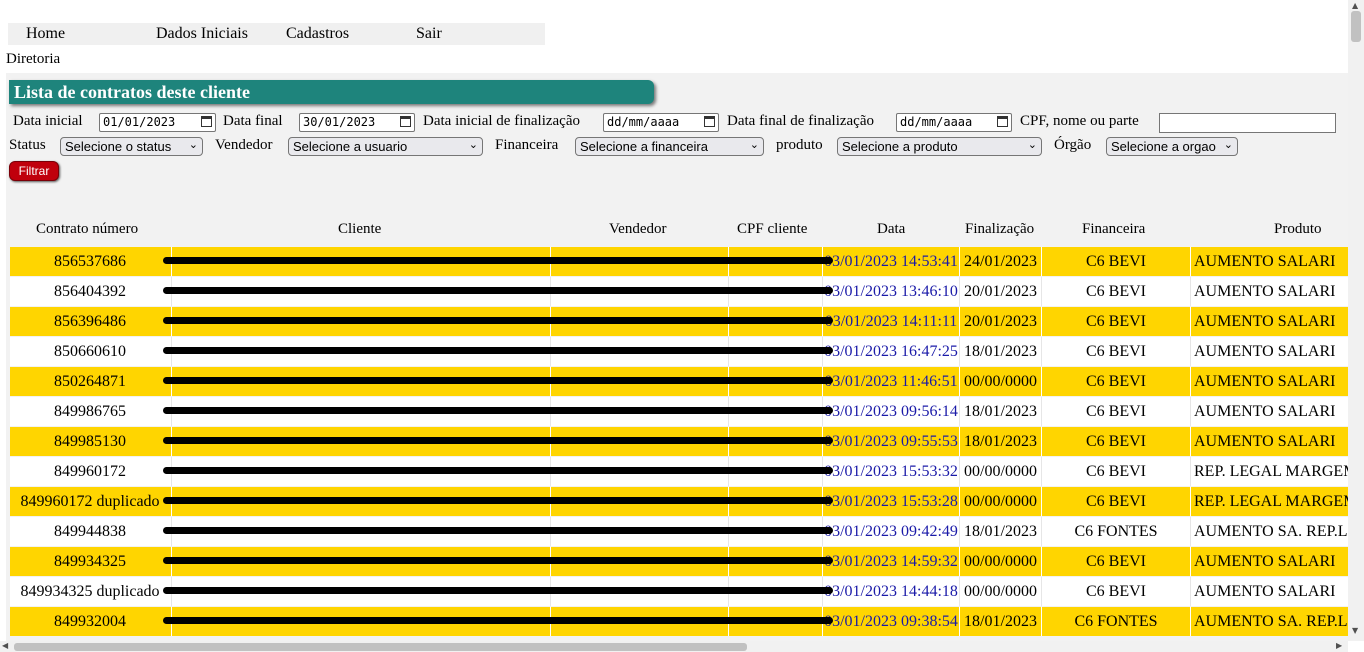 This screenshot has height=652, width=1364. I want to click on scroll-up-icon: ▲, so click(1355, 5).